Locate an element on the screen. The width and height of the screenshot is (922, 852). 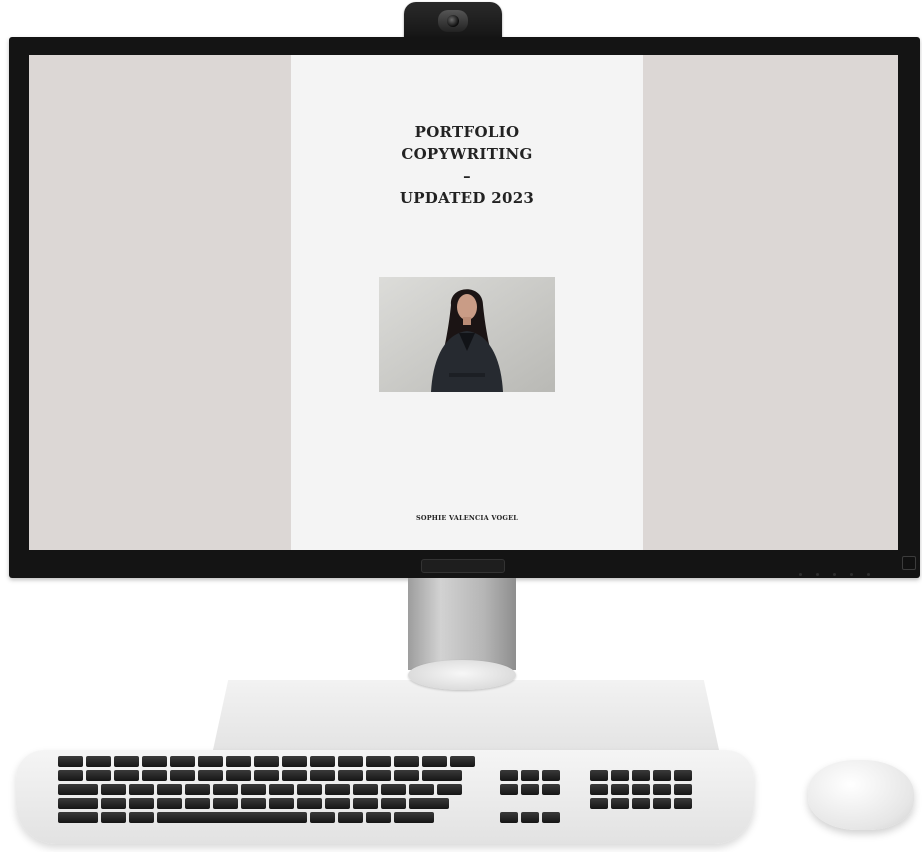
keyboard-number-row is located at coordinates (260, 775).